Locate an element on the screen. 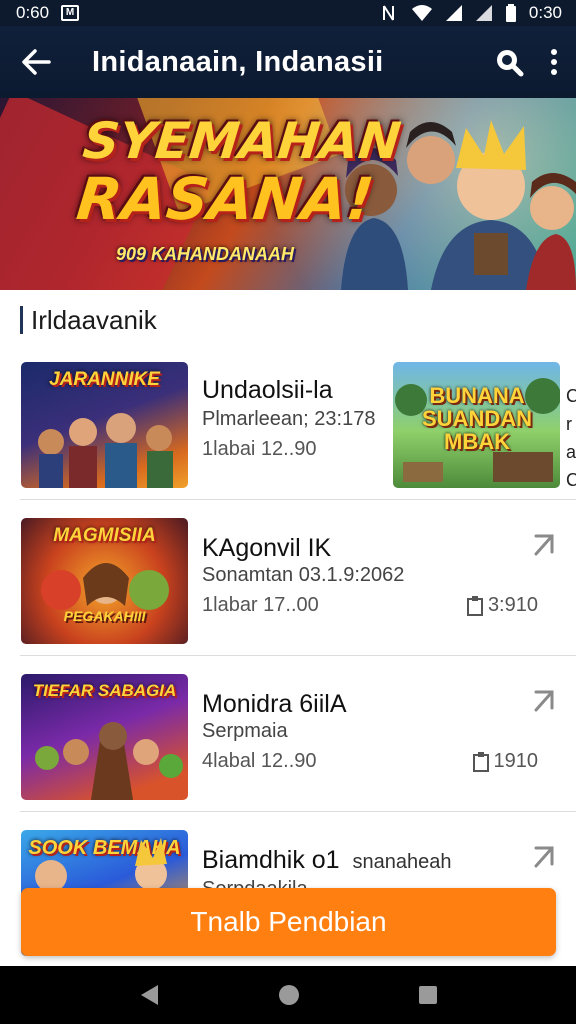 The image size is (576, 1024). nfc-icon is located at coordinates (388, 13).